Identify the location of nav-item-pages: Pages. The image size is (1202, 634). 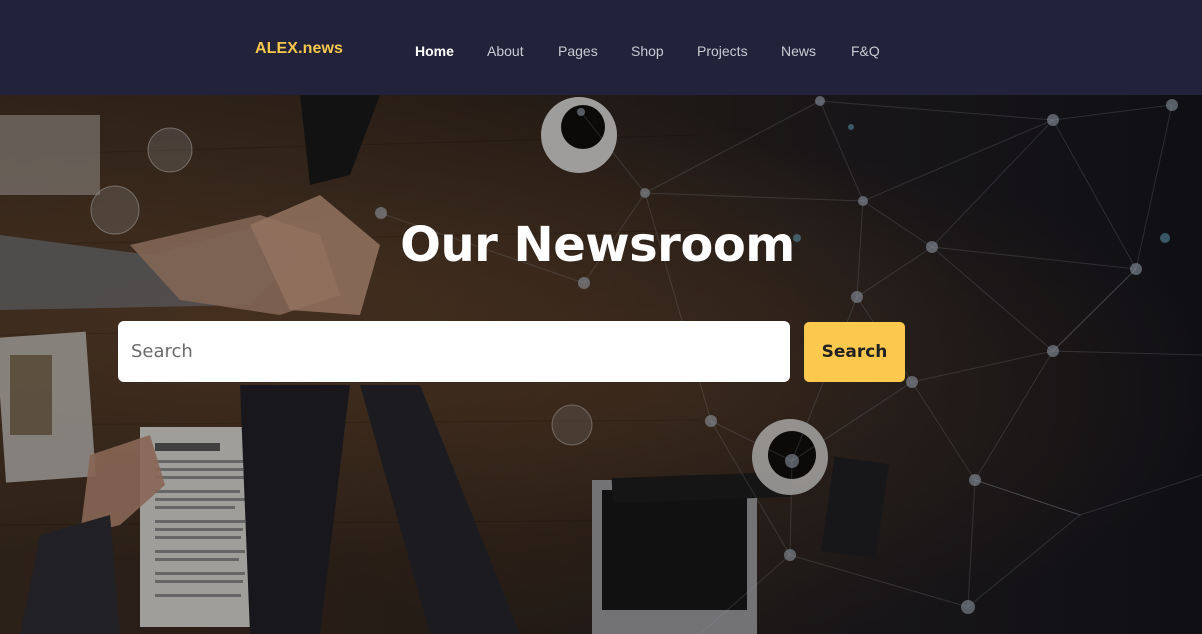
(578, 51).